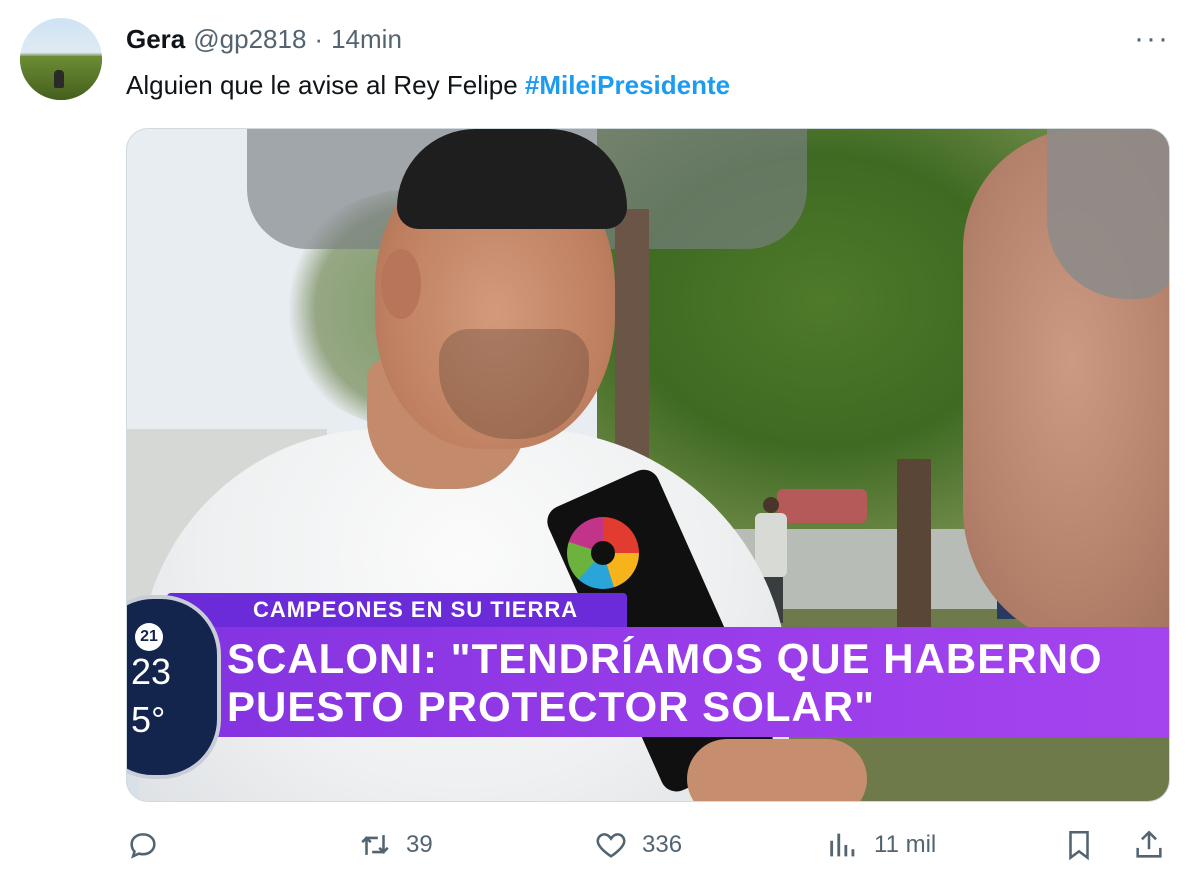 The image size is (1200, 880). What do you see at coordinates (401, 284) in the screenshot?
I see `ear` at bounding box center [401, 284].